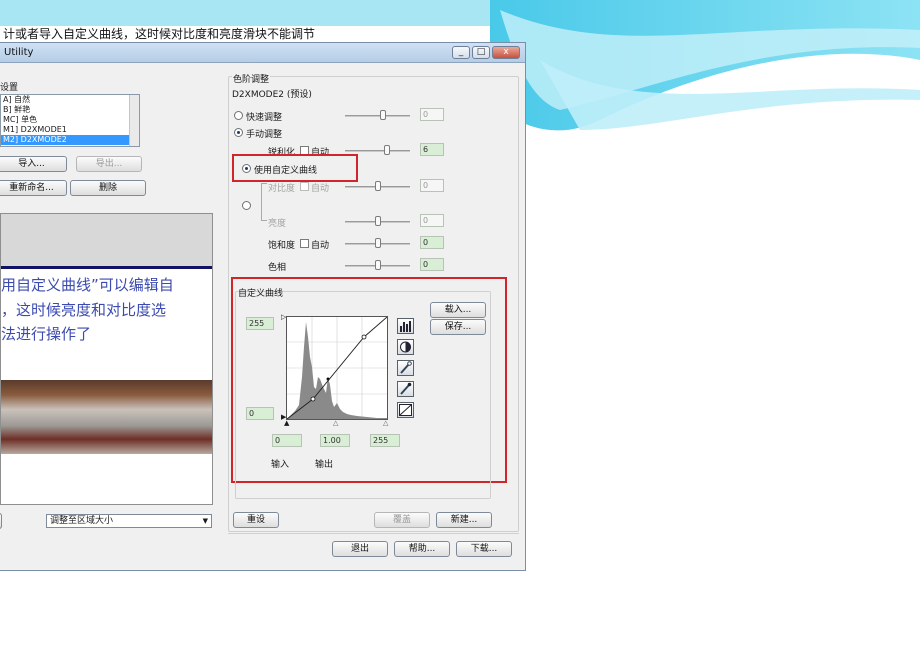  Describe the element at coordinates (282, 189) in the screenshot. I see `contrast-label: 对比度` at that location.